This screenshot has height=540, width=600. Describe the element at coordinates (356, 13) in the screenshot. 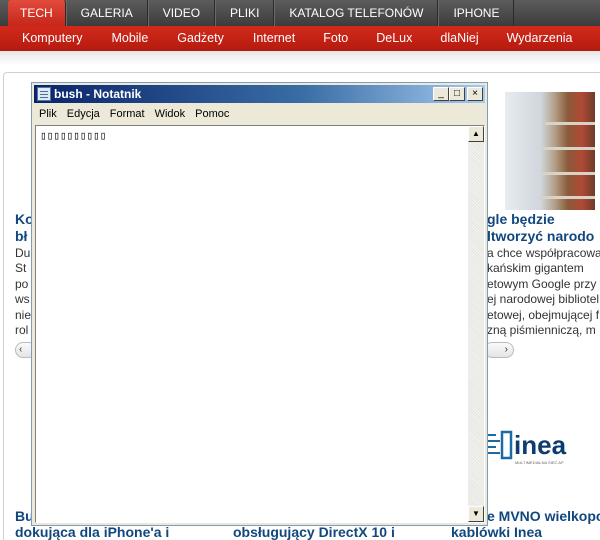

I see `tab-katalog-telefonow: KATALOG TELEFONÓW` at that location.